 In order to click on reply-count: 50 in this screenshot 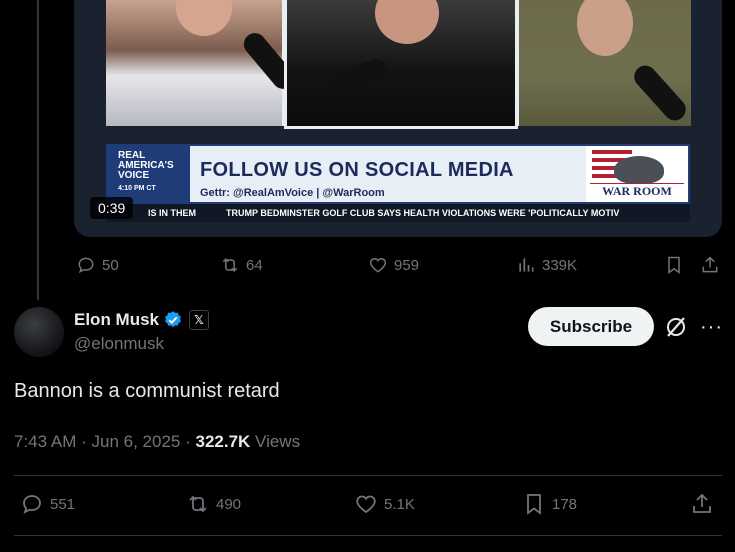, I will do `click(110, 265)`.